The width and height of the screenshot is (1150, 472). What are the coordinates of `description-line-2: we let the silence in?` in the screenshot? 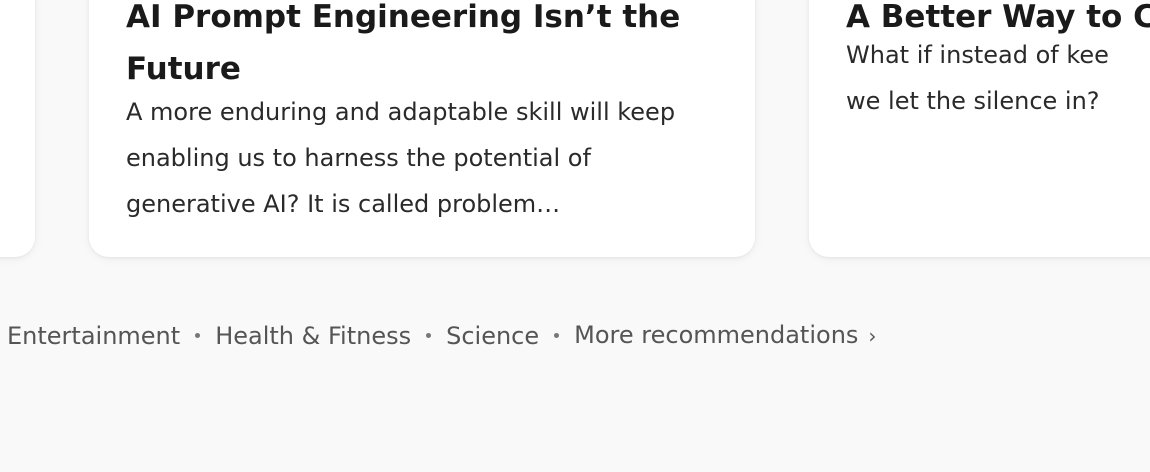 It's located at (973, 101).